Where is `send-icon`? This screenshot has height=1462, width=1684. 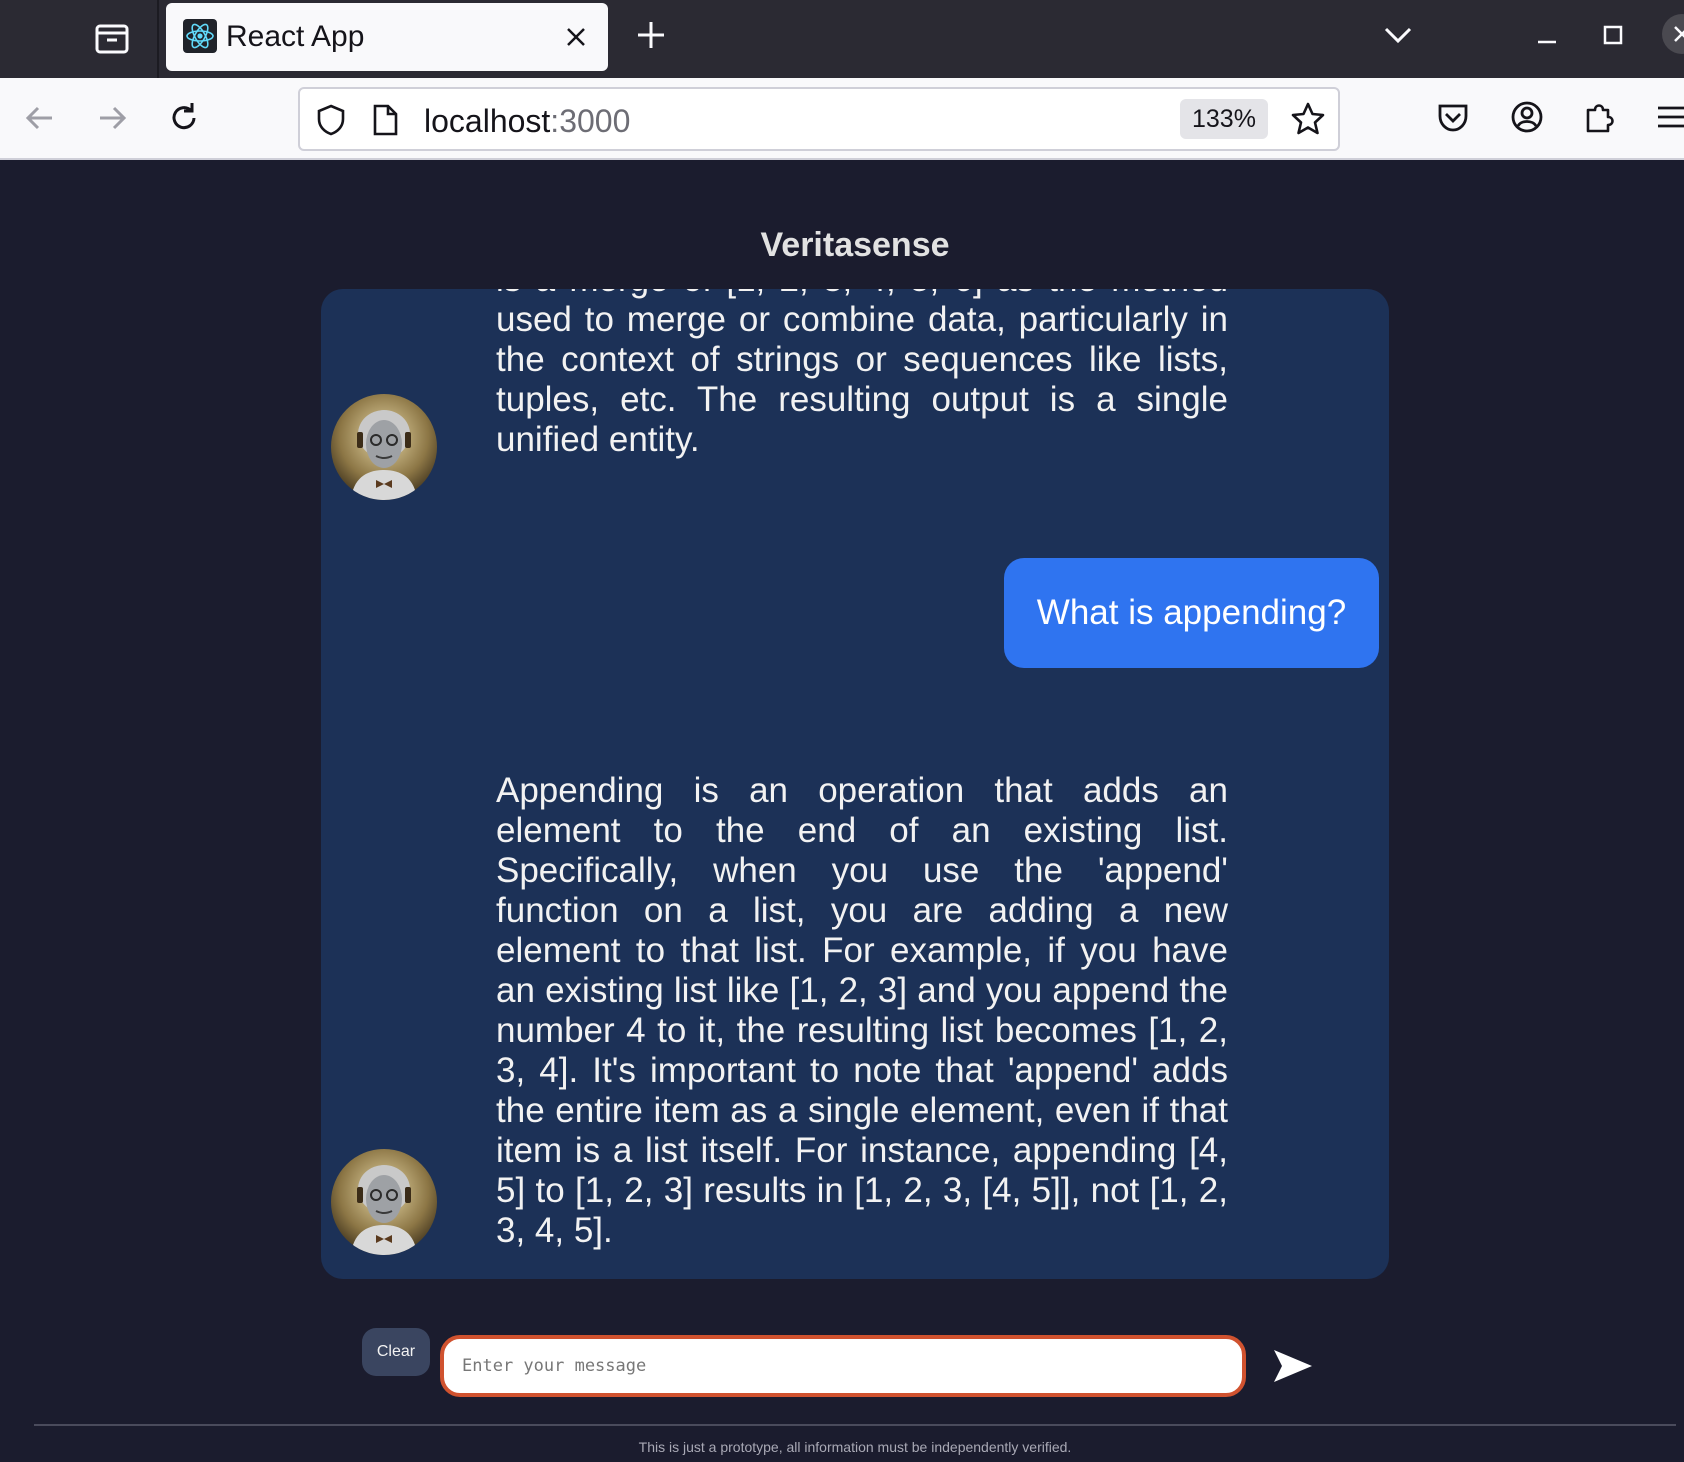
send-icon is located at coordinates (1293, 1366).